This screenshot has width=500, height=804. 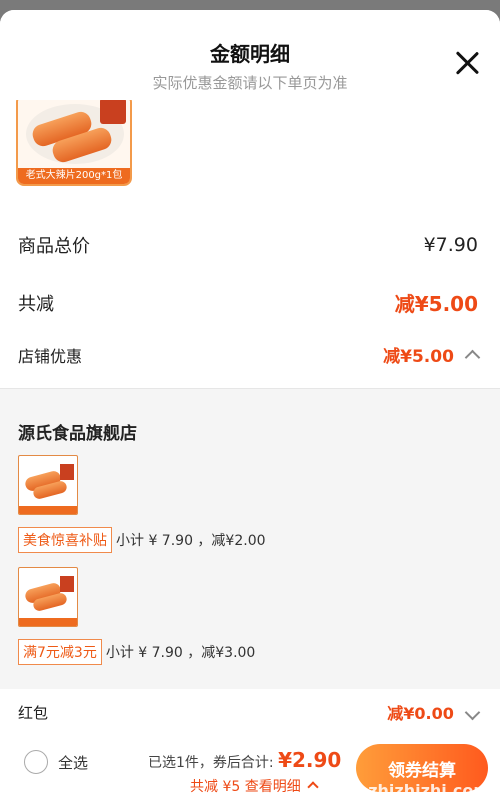 I want to click on page-subtitle: 实际优惠金额请以下单页为准, so click(x=250, y=83).